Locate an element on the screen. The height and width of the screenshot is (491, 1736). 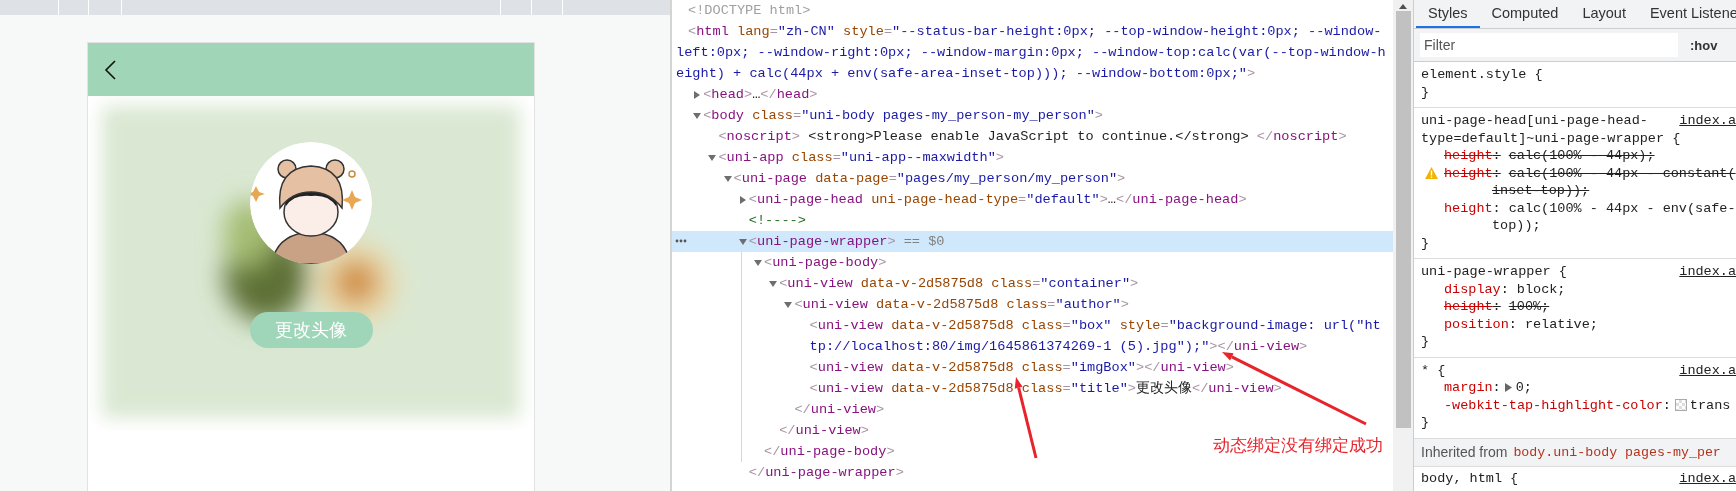
css-value: top)); is located at coordinates (1517, 226).